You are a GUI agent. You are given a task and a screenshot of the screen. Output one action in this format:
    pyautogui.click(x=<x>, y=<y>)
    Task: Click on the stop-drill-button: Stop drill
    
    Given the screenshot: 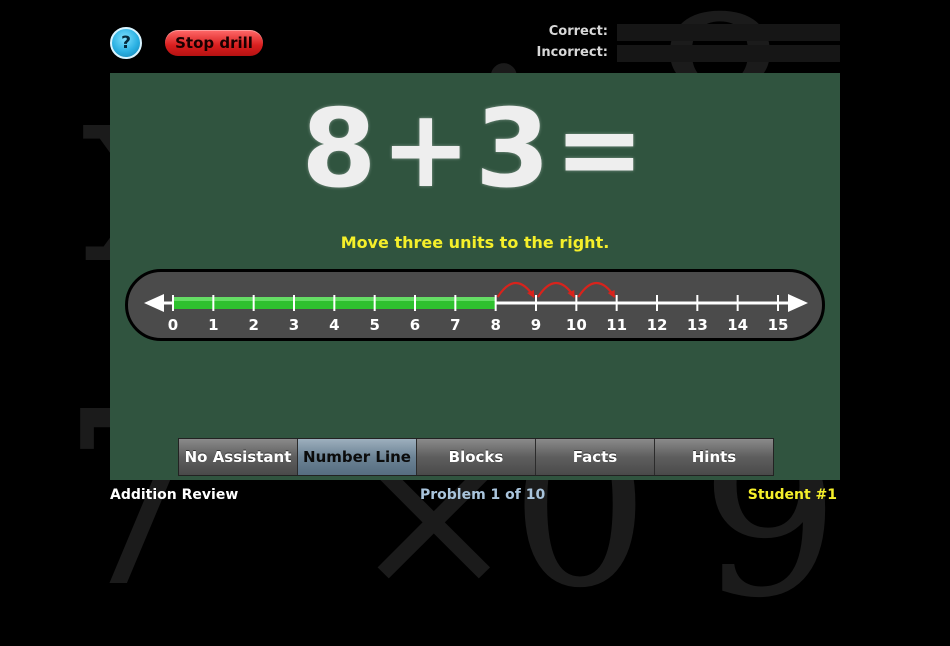 What is the action you would take?
    pyautogui.click(x=214, y=43)
    